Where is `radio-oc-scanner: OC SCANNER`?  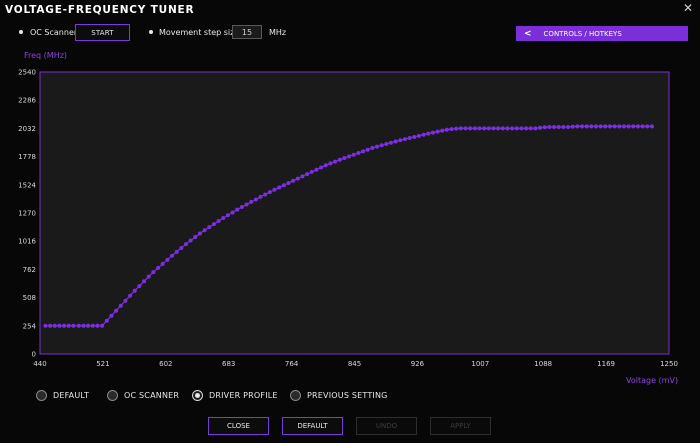 radio-oc-scanner: OC SCANNER is located at coordinates (143, 395).